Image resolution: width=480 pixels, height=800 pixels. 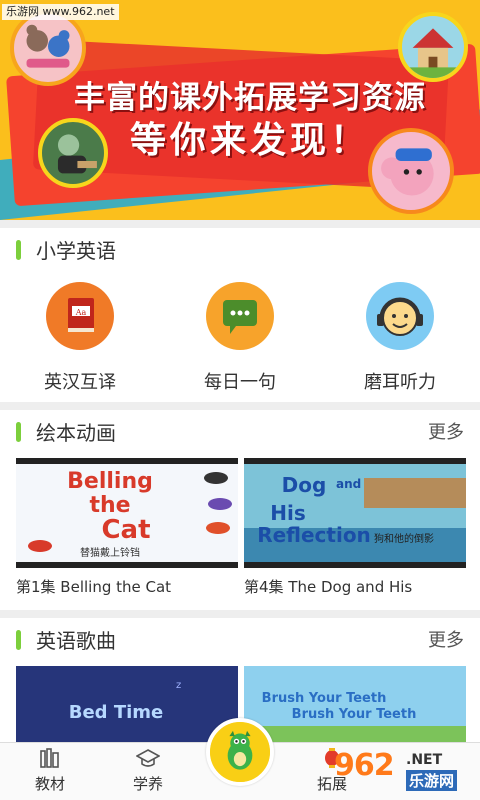 I want to click on section-title: 绘本动画, so click(x=76, y=433).